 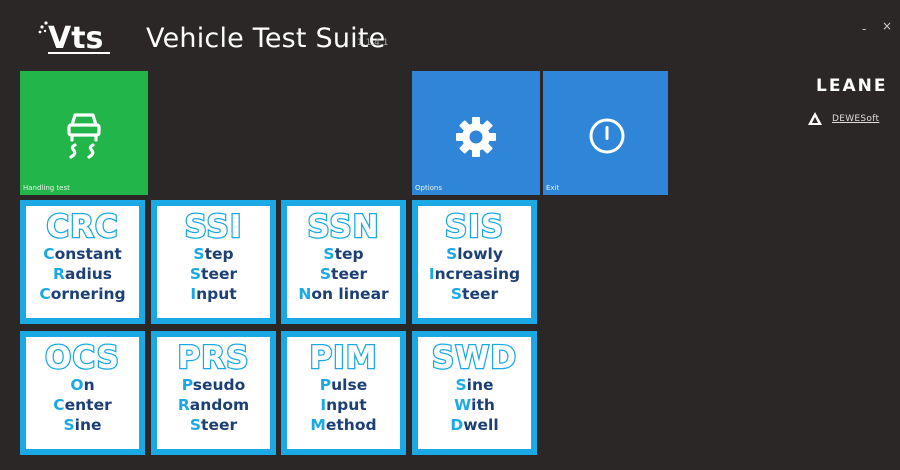 What do you see at coordinates (82, 358) in the screenshot?
I see `test-abbreviation: OCS` at bounding box center [82, 358].